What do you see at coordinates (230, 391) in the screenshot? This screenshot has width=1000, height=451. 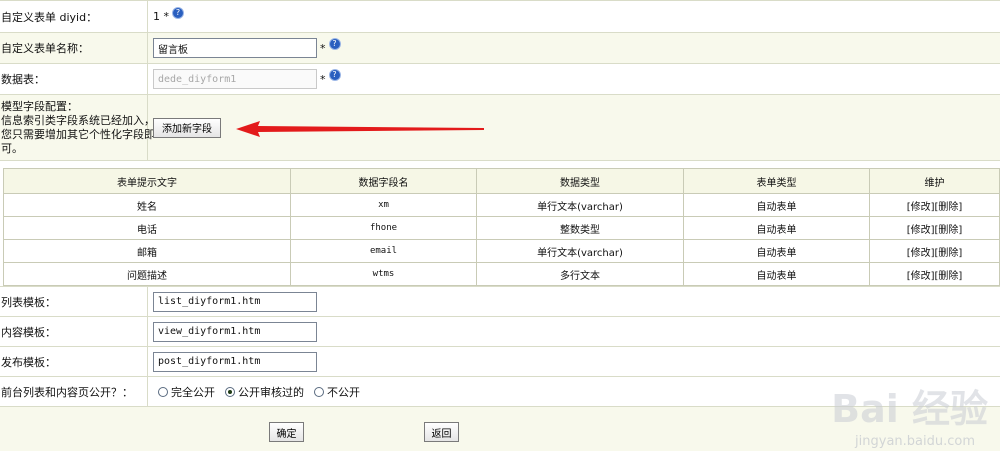 I see `radio-checked-icon` at bounding box center [230, 391].